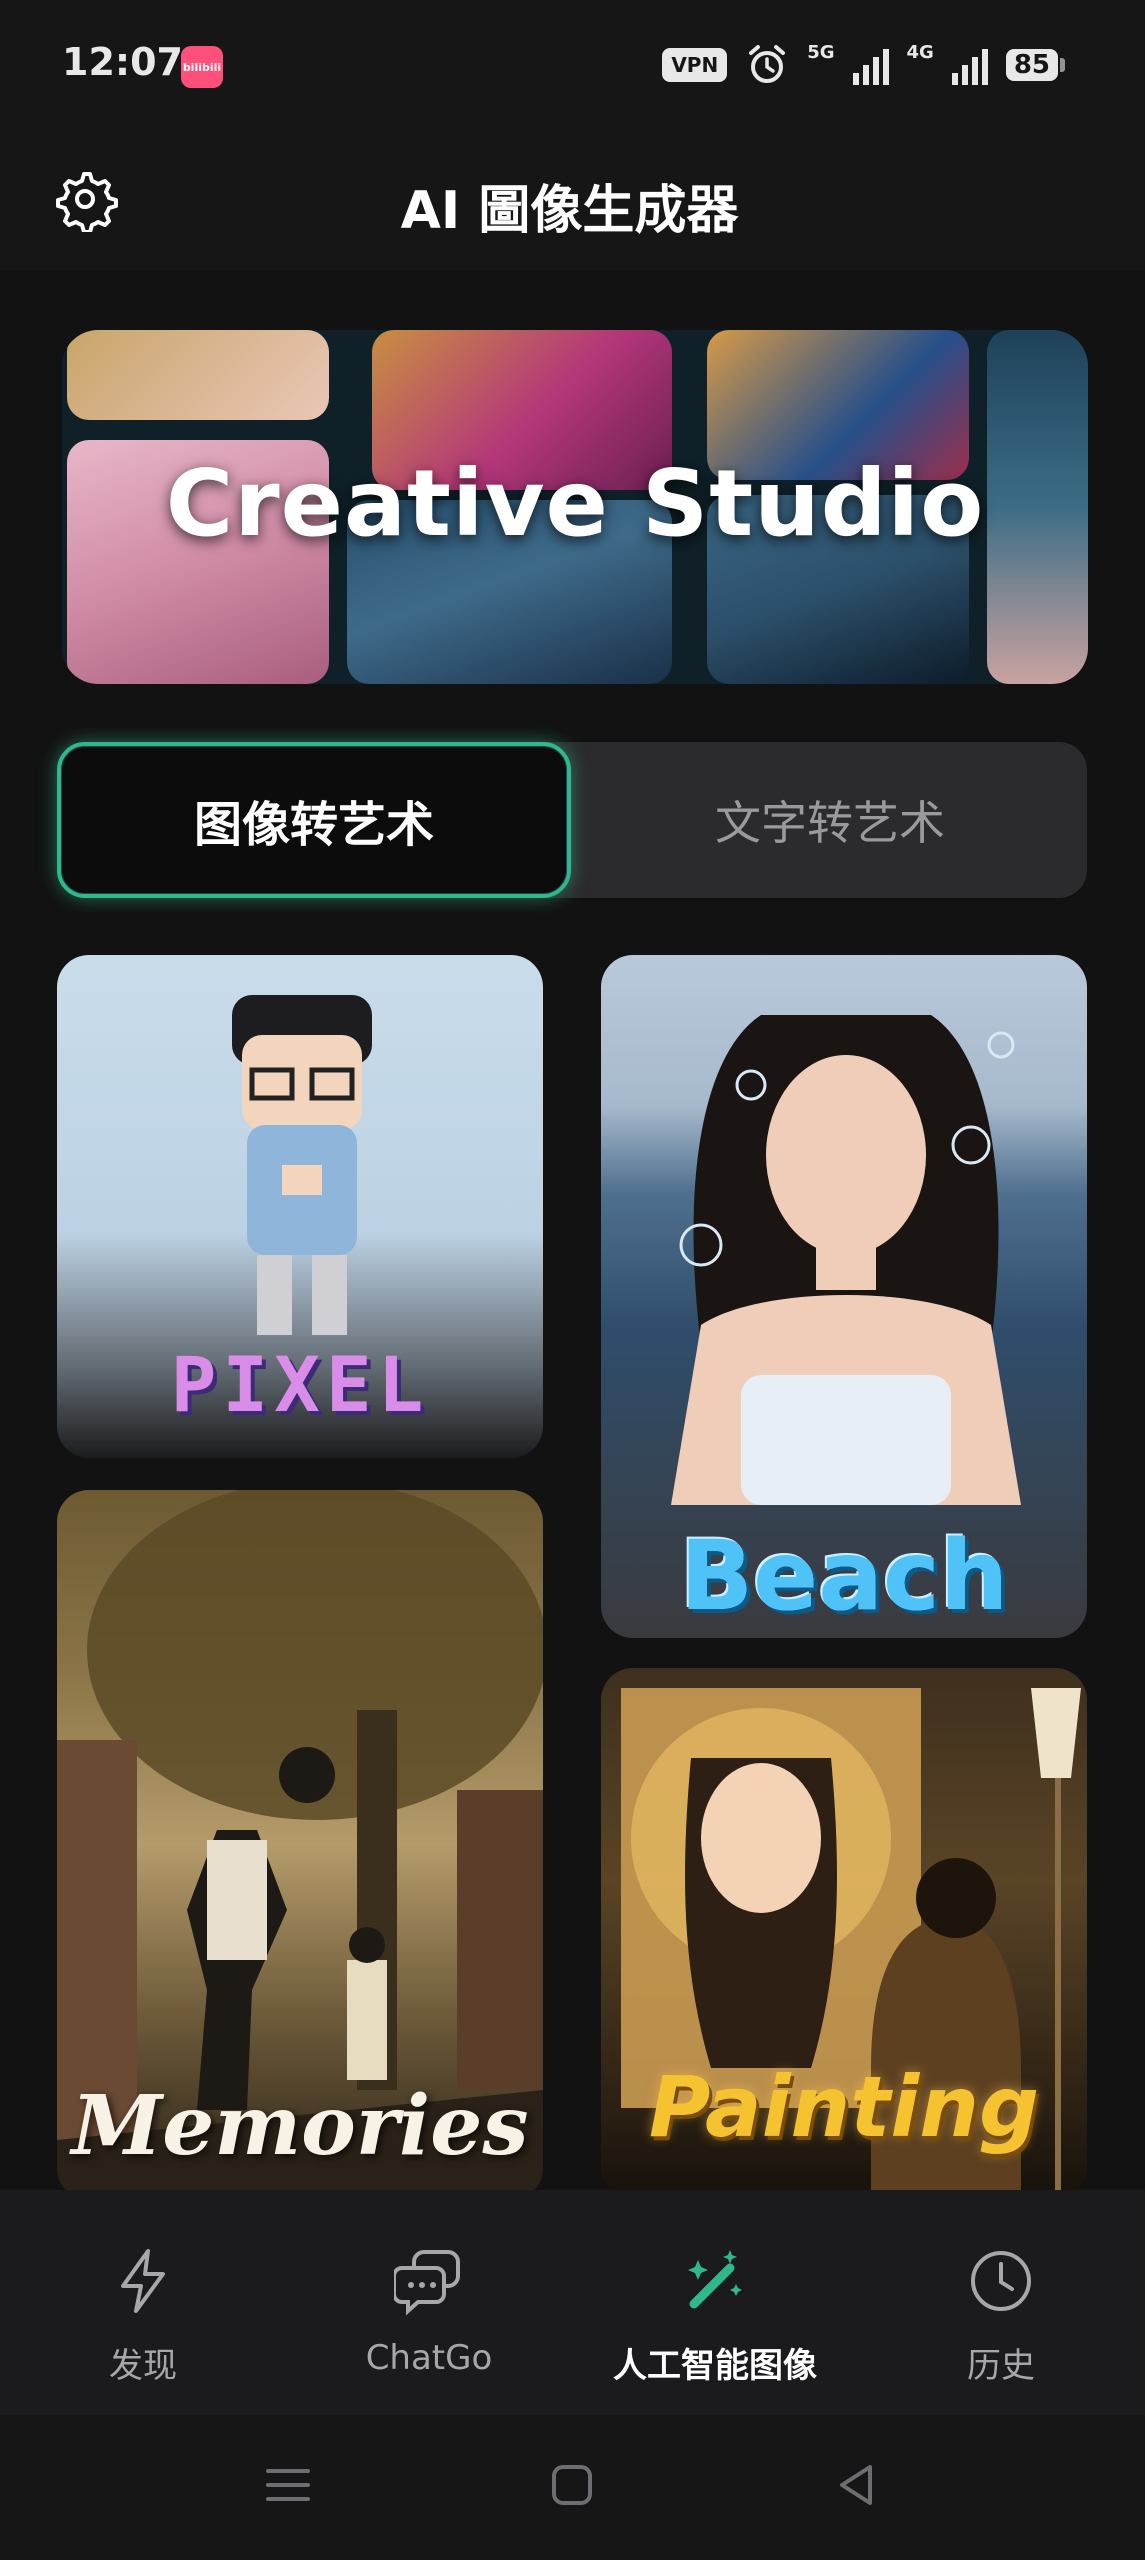  What do you see at coordinates (821, 52) in the screenshot?
I see `network-5g-label: 5G` at bounding box center [821, 52].